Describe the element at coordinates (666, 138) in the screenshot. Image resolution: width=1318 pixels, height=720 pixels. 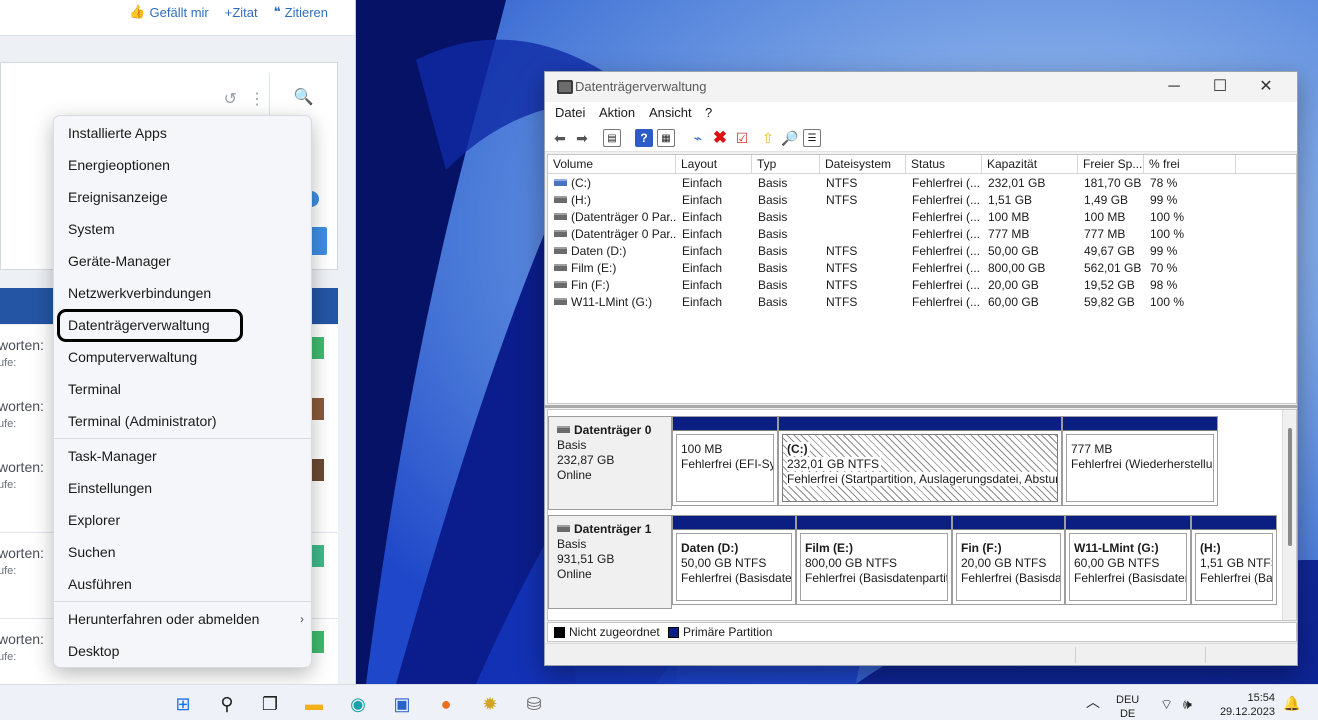
I see `properties-icon: ▦` at that location.